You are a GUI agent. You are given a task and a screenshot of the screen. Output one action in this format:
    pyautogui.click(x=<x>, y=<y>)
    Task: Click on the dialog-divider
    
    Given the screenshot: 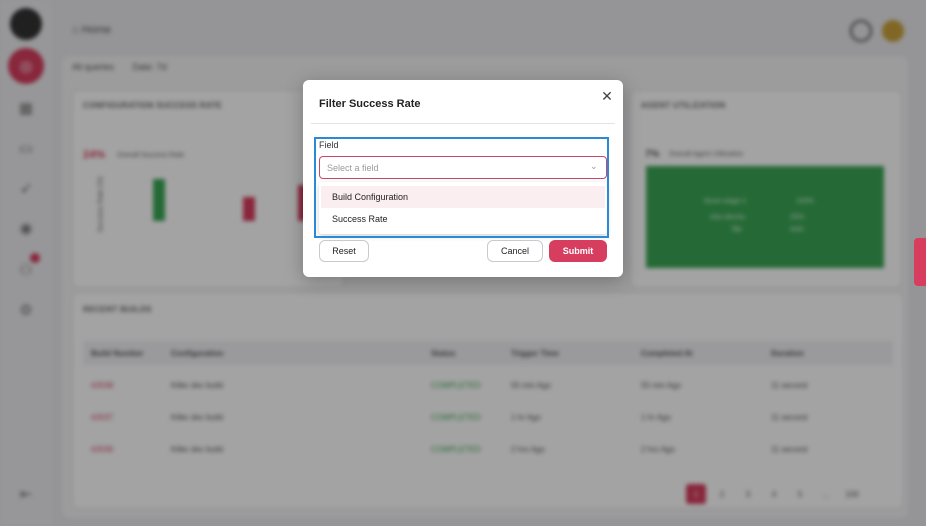 What is the action you would take?
    pyautogui.click(x=463, y=123)
    